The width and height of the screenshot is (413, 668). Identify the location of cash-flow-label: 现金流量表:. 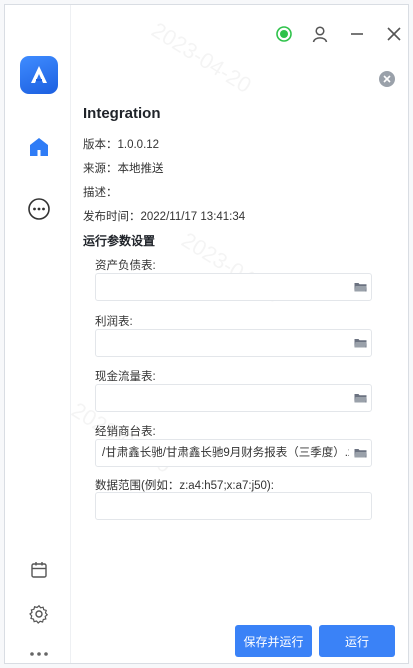
(125, 377).